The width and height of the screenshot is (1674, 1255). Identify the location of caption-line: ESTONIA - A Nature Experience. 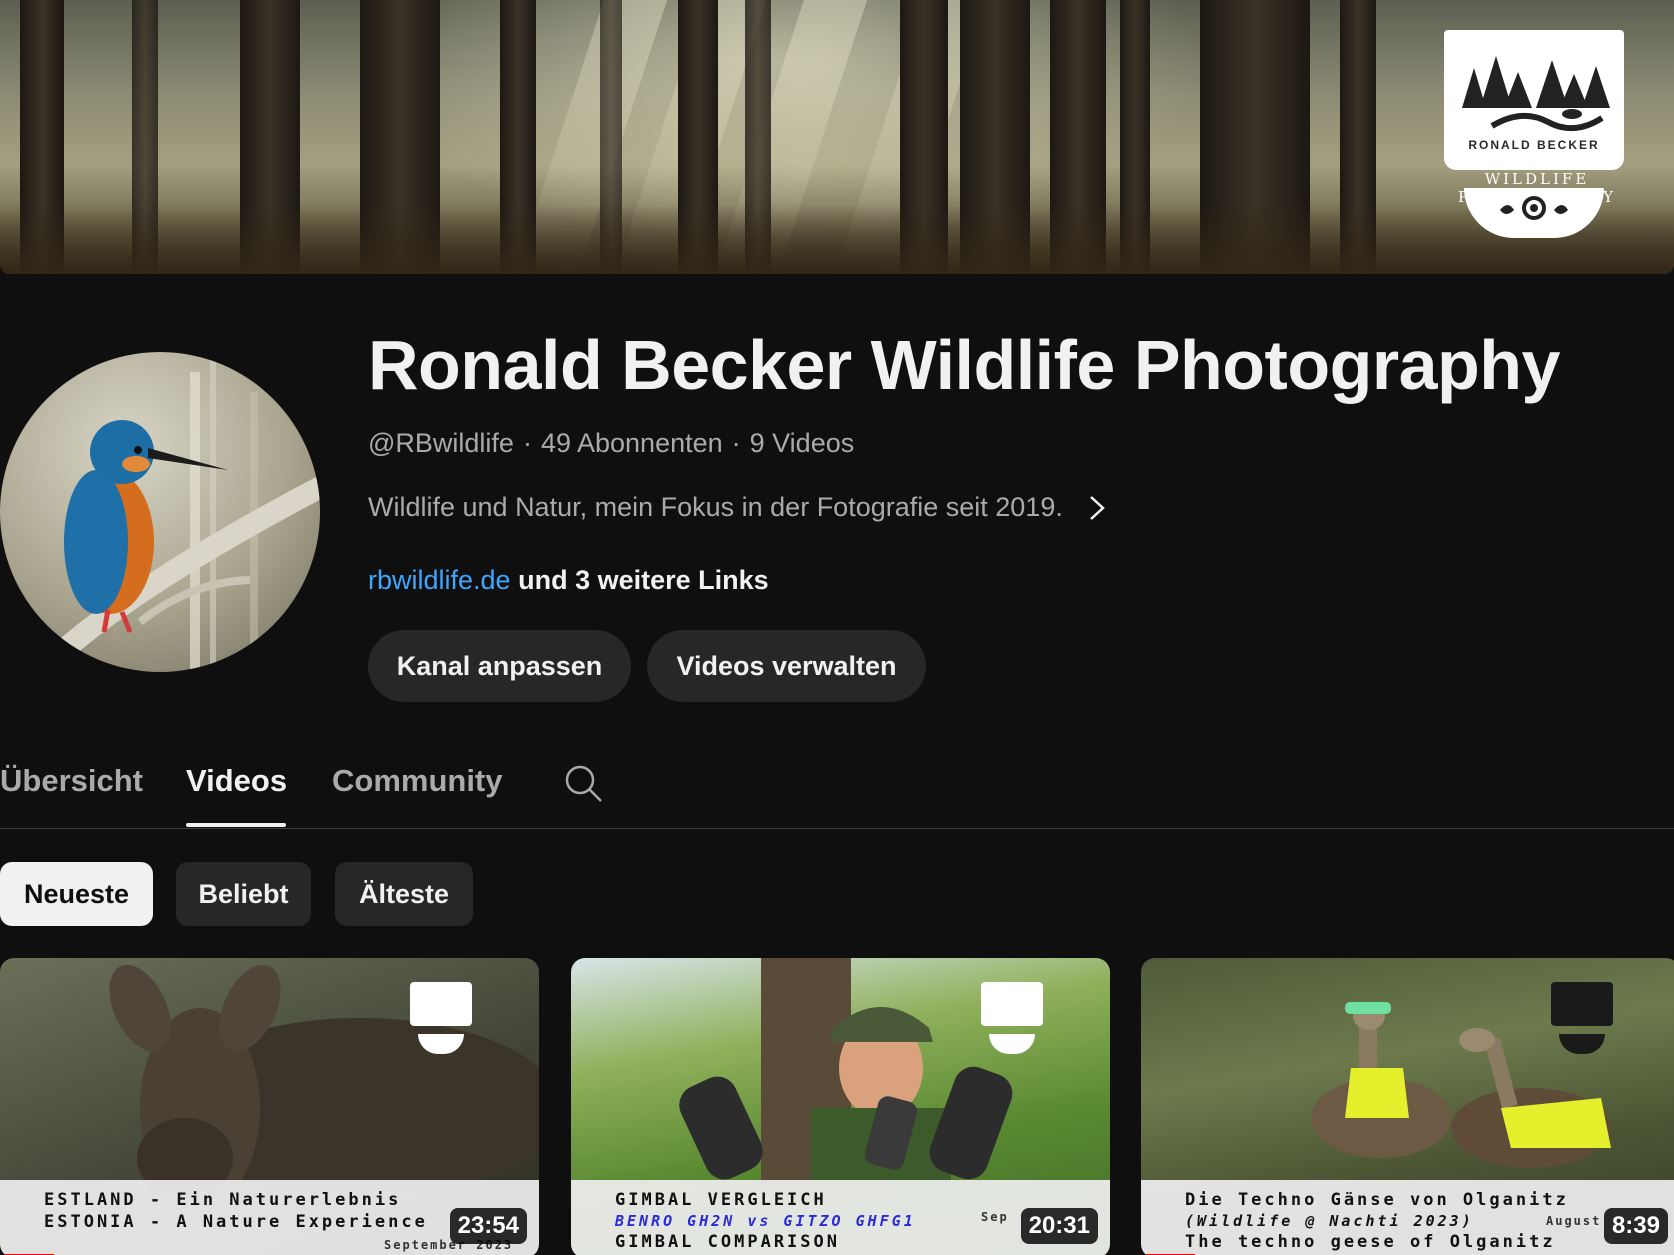
(236, 1222).